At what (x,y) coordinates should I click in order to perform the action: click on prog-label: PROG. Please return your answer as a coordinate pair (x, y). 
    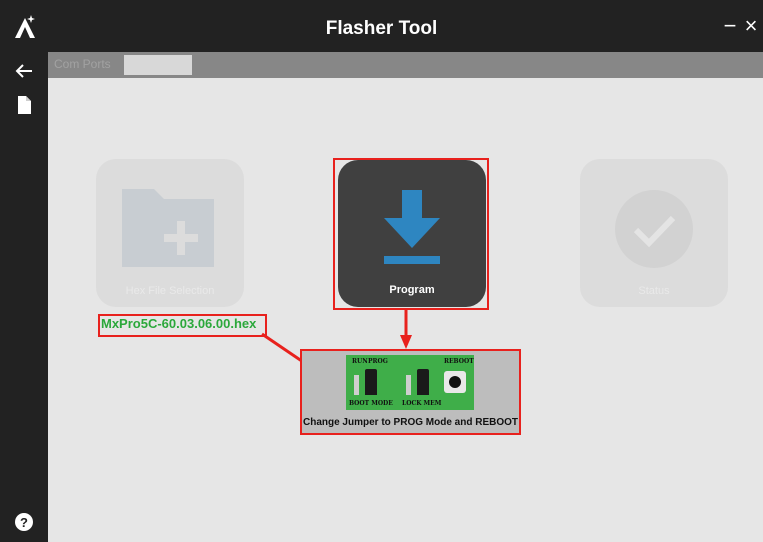
    Looking at the image, I should click on (378, 361).